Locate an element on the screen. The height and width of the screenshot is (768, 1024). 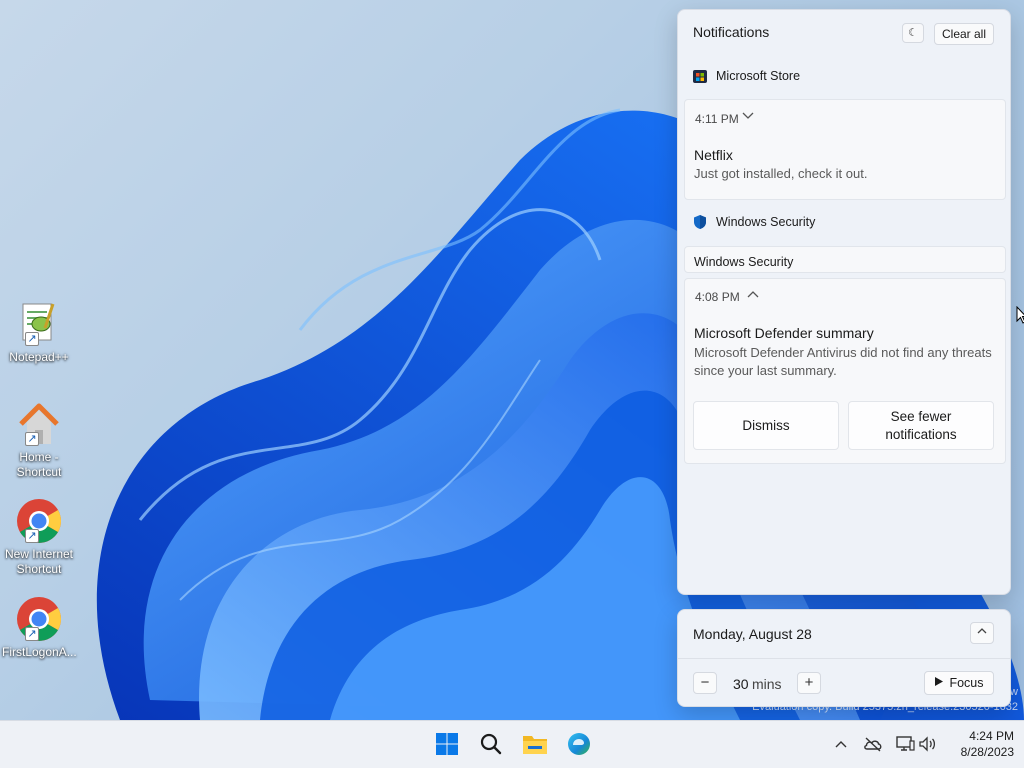
notification-time: 4:11 PM is located at coordinates (717, 119).